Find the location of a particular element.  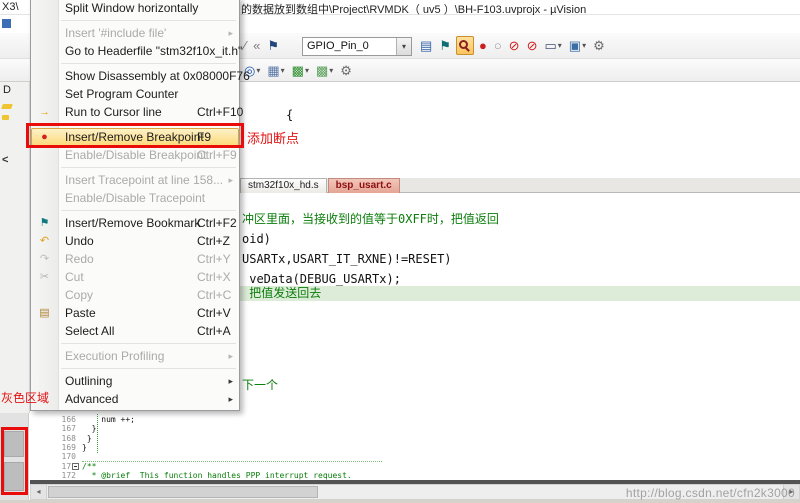

configure-gear-icon: ⚙ is located at coordinates (599, 45).